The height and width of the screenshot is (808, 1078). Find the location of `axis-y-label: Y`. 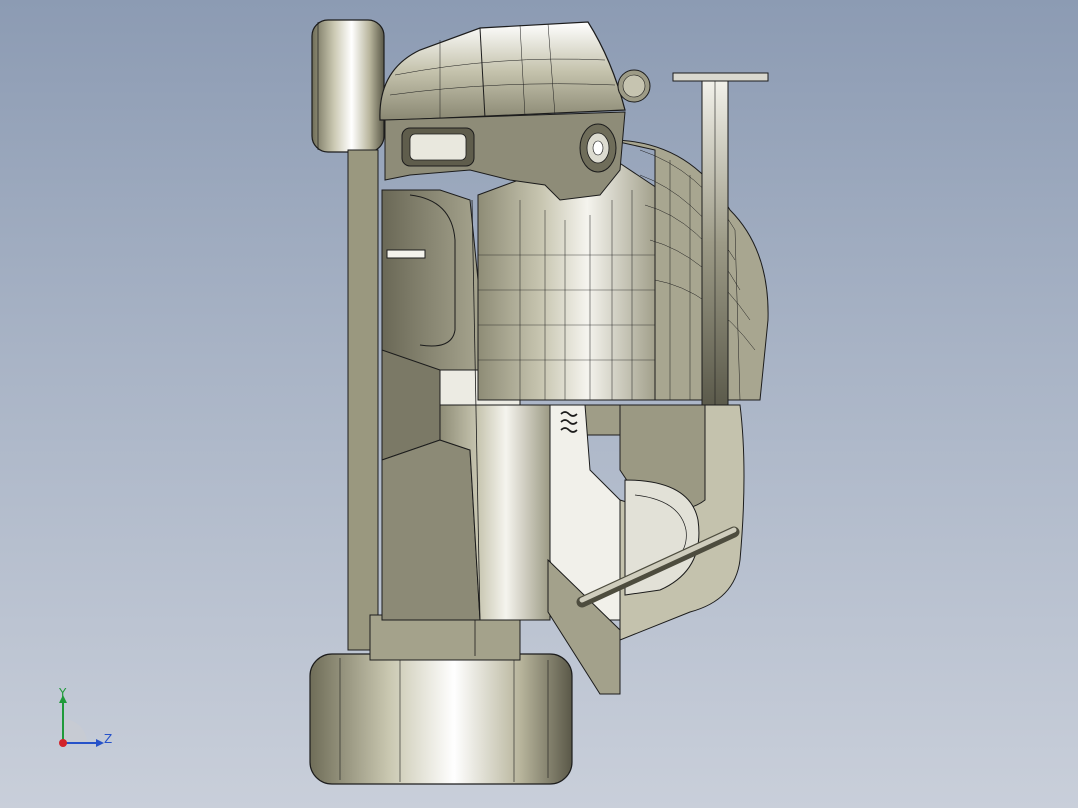

axis-y-label: Y is located at coordinates (63, 693).